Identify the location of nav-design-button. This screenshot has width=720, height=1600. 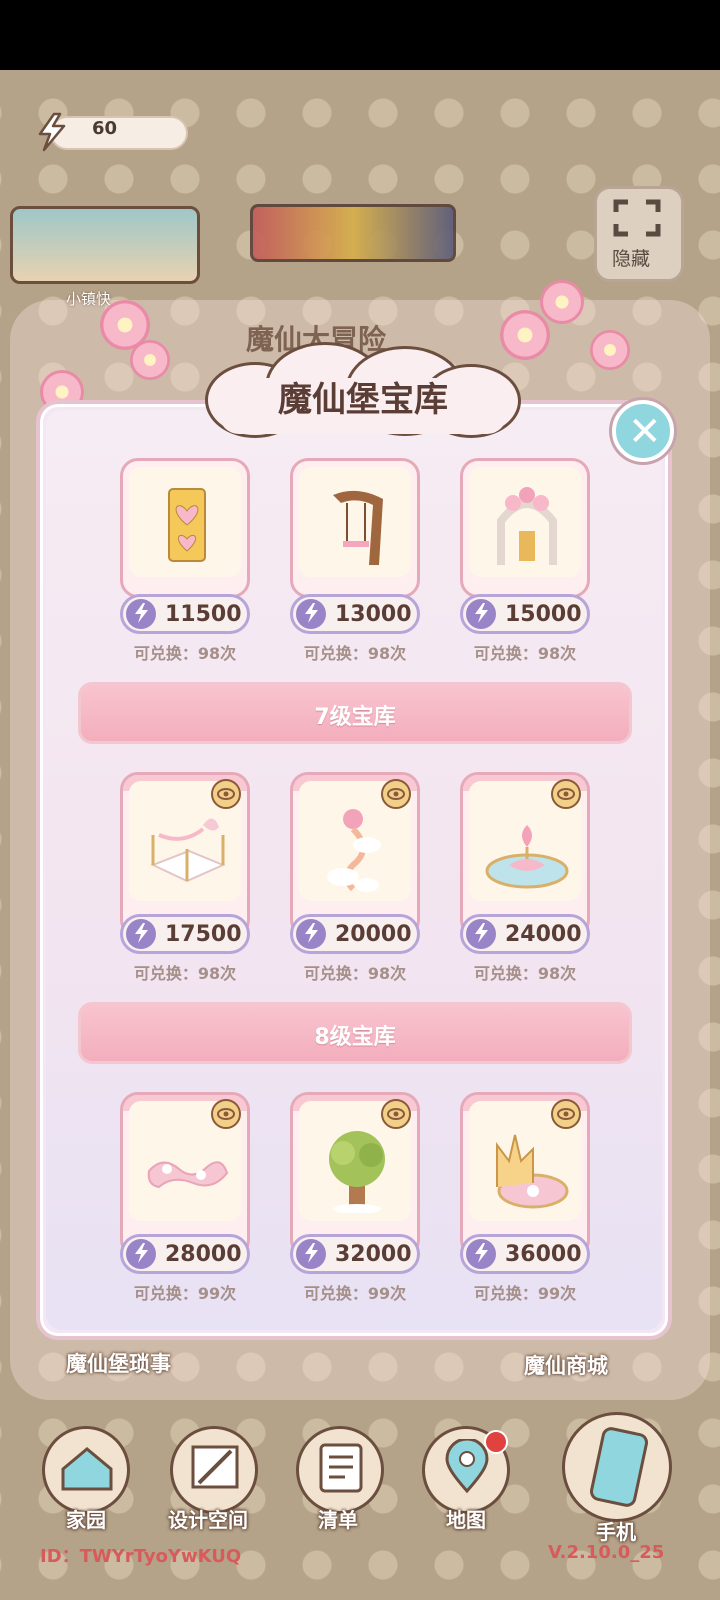
(214, 1470).